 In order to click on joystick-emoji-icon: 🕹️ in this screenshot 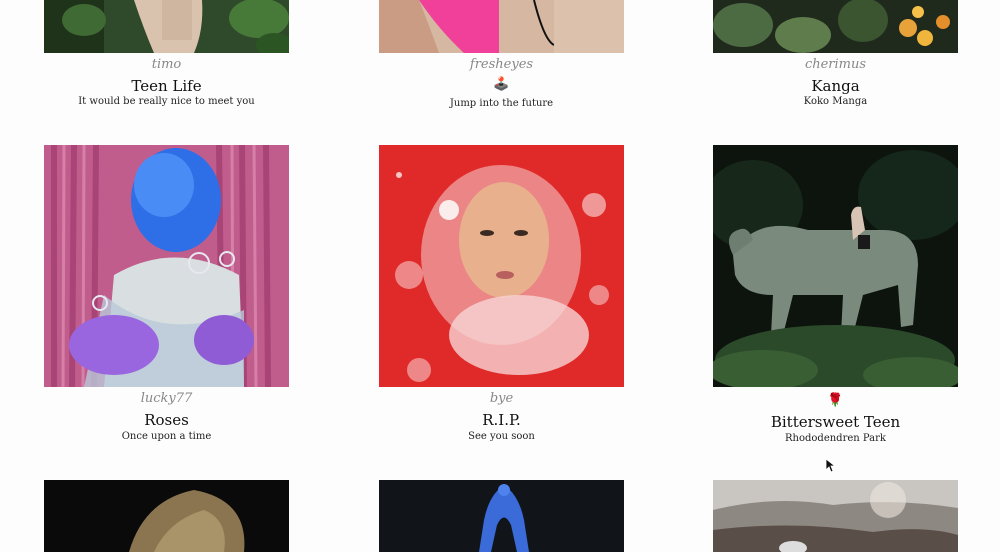, I will do `click(501, 84)`.